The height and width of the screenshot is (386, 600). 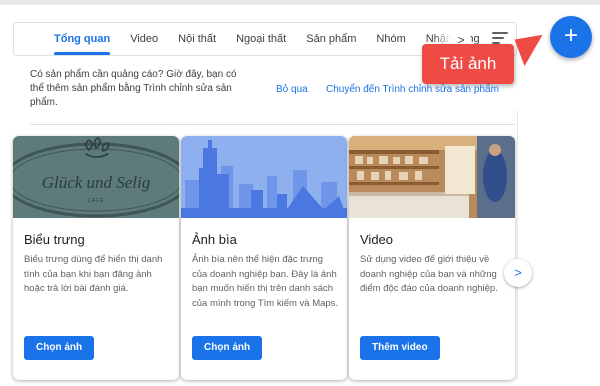 What do you see at coordinates (377, 239) in the screenshot?
I see `video-card-title: Video` at bounding box center [377, 239].